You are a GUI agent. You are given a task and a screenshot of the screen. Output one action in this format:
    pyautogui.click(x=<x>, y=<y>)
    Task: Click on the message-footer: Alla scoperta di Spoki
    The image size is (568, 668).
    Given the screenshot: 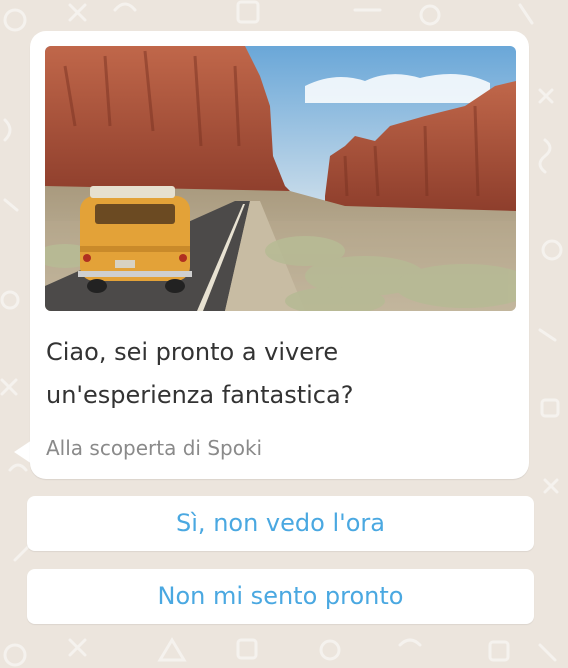 What is the action you would take?
    pyautogui.click(x=154, y=448)
    